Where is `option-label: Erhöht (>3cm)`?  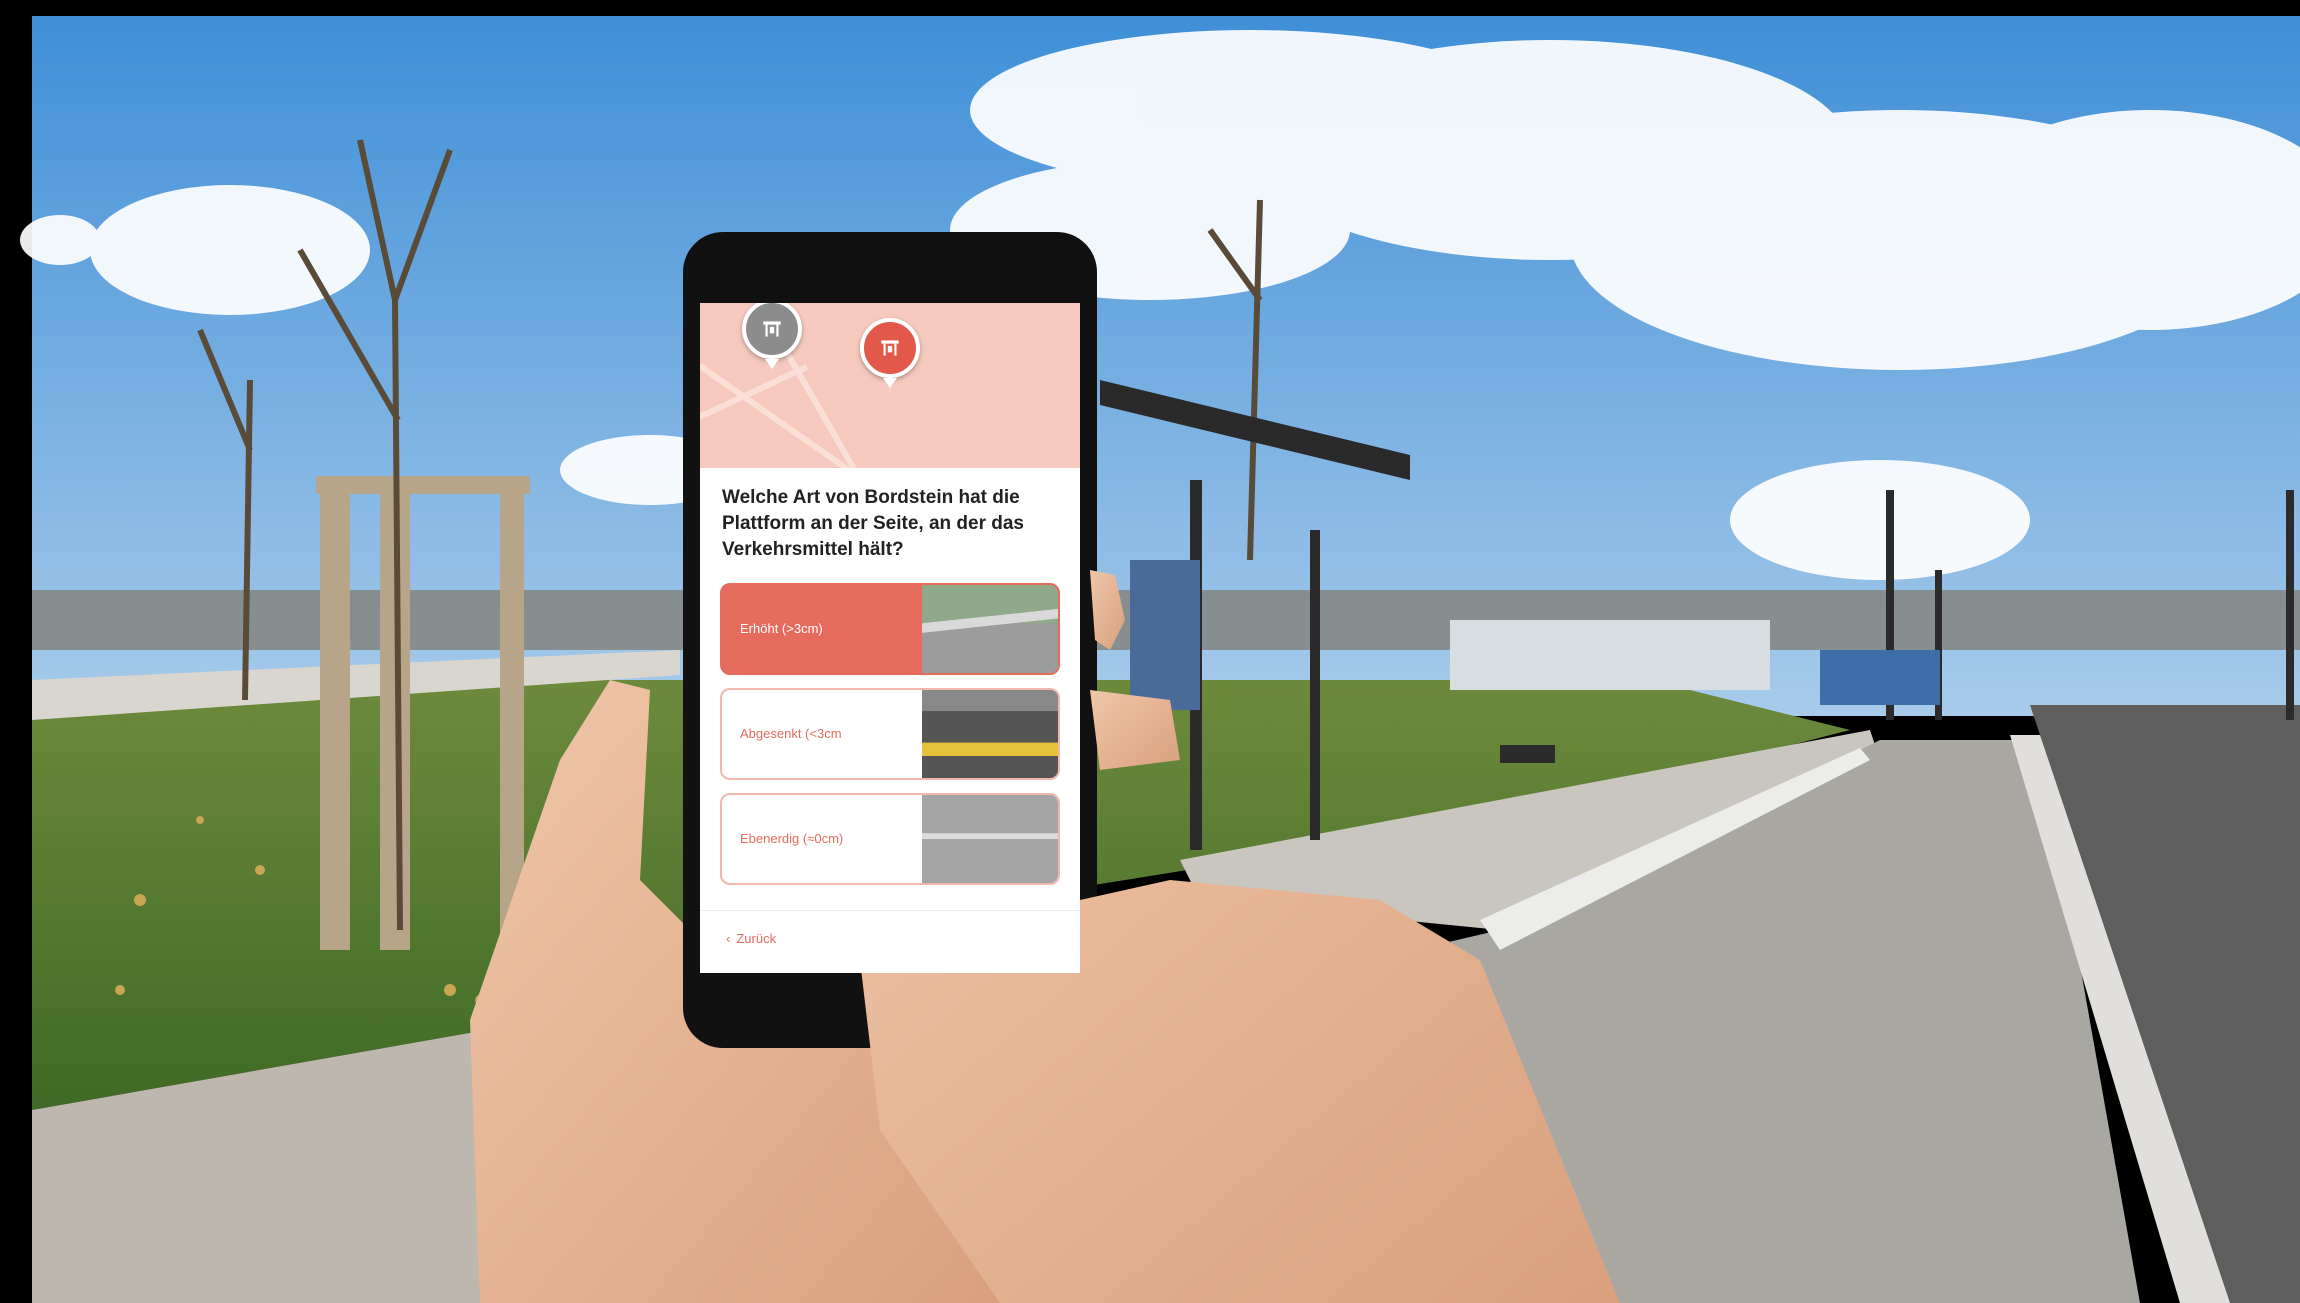 option-label: Erhöht (>3cm) is located at coordinates (781, 628).